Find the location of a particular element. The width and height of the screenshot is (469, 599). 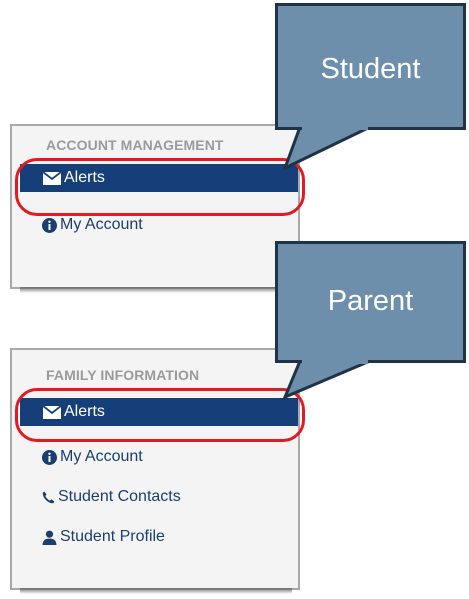

callout-label: Student is located at coordinates (370, 68).